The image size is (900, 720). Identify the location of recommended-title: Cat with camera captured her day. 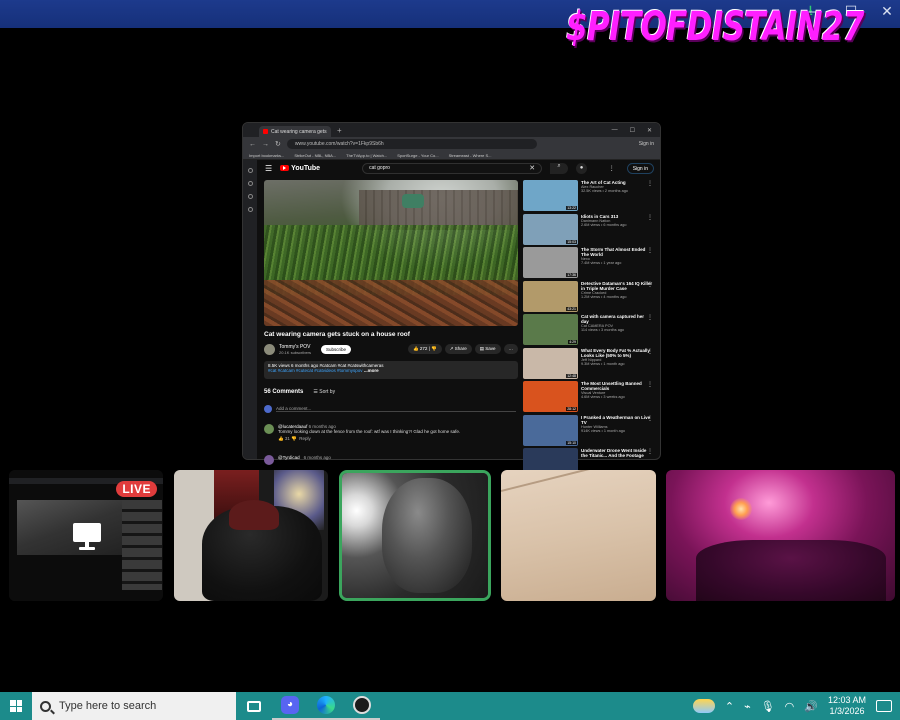
(617, 319).